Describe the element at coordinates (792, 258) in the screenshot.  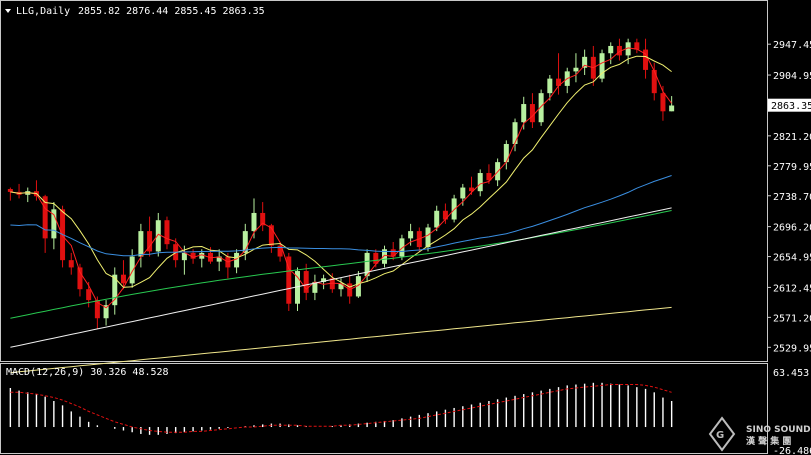
I see `price-tick-label: 2654.95` at that location.